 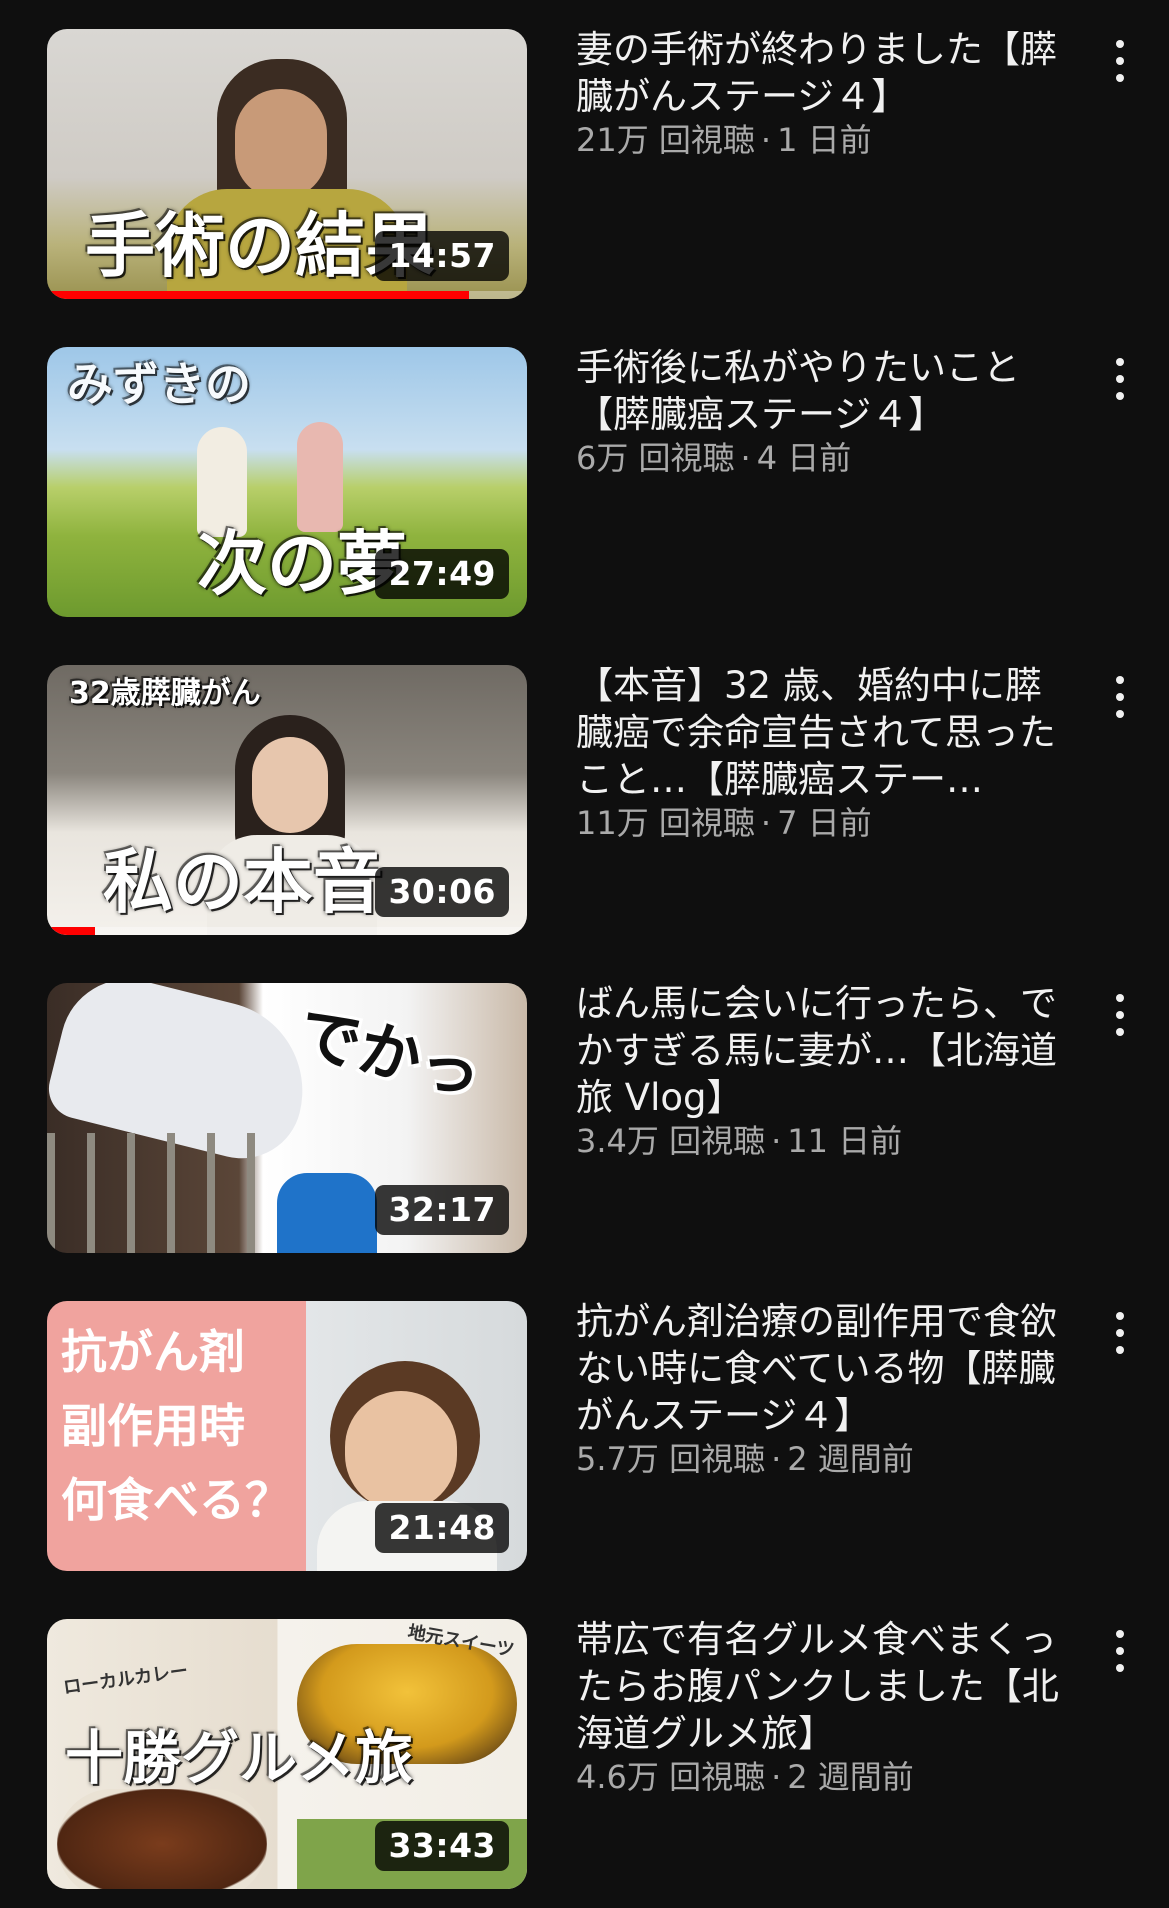 I want to click on thumbnail-title-text: 私の本音, so click(x=243, y=882).